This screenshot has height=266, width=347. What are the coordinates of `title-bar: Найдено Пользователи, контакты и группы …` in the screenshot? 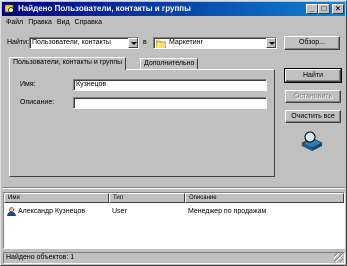 It's located at (173, 9).